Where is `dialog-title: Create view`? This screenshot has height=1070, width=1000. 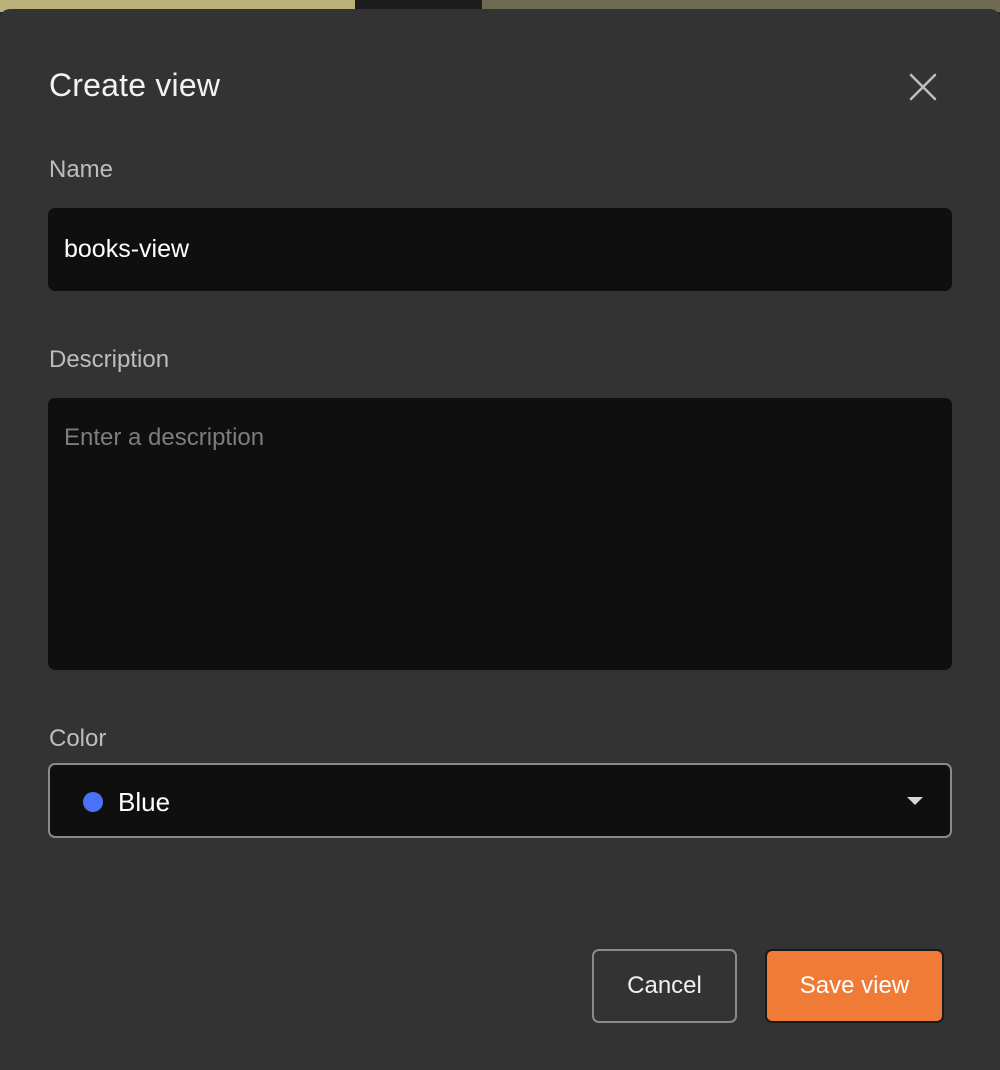
dialog-title: Create view is located at coordinates (135, 85).